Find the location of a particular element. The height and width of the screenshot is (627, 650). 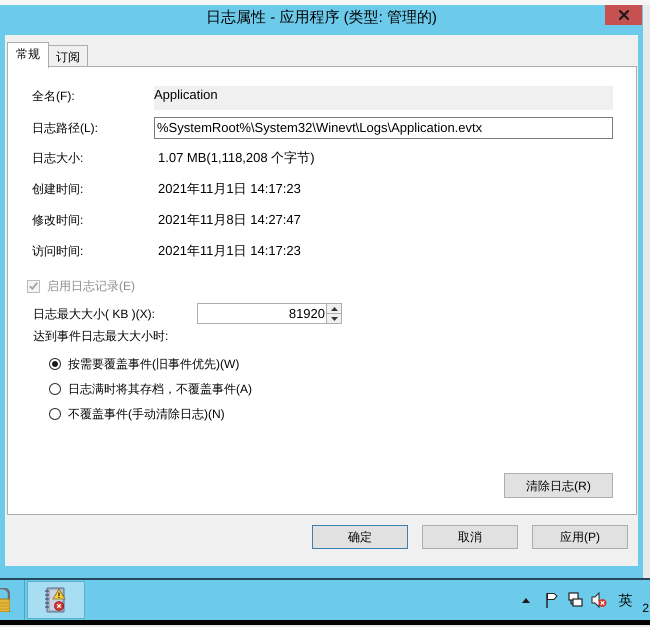

spin-up-button is located at coordinates (334, 308).